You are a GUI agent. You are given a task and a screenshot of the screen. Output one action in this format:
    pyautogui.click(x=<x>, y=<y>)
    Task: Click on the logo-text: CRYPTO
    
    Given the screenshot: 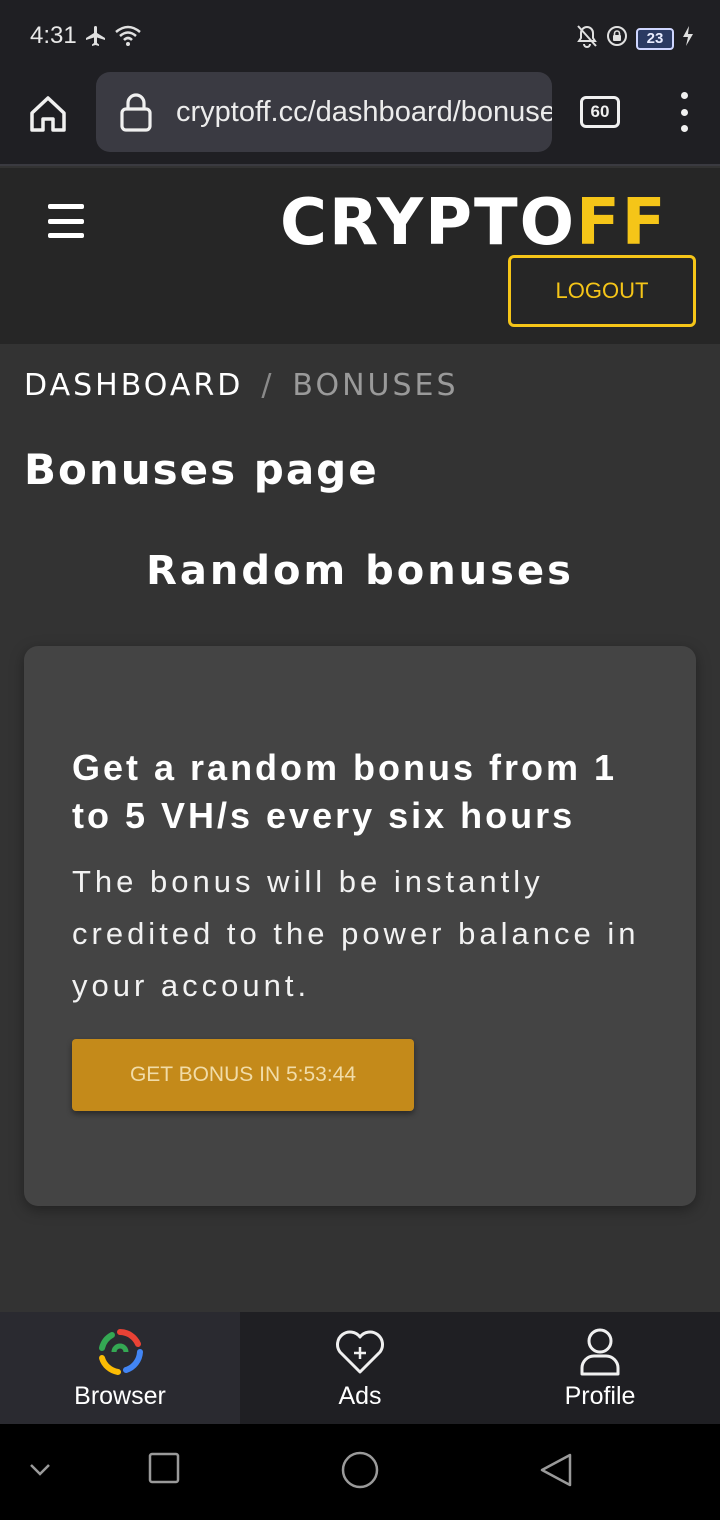 What is the action you would take?
    pyautogui.click(x=428, y=223)
    